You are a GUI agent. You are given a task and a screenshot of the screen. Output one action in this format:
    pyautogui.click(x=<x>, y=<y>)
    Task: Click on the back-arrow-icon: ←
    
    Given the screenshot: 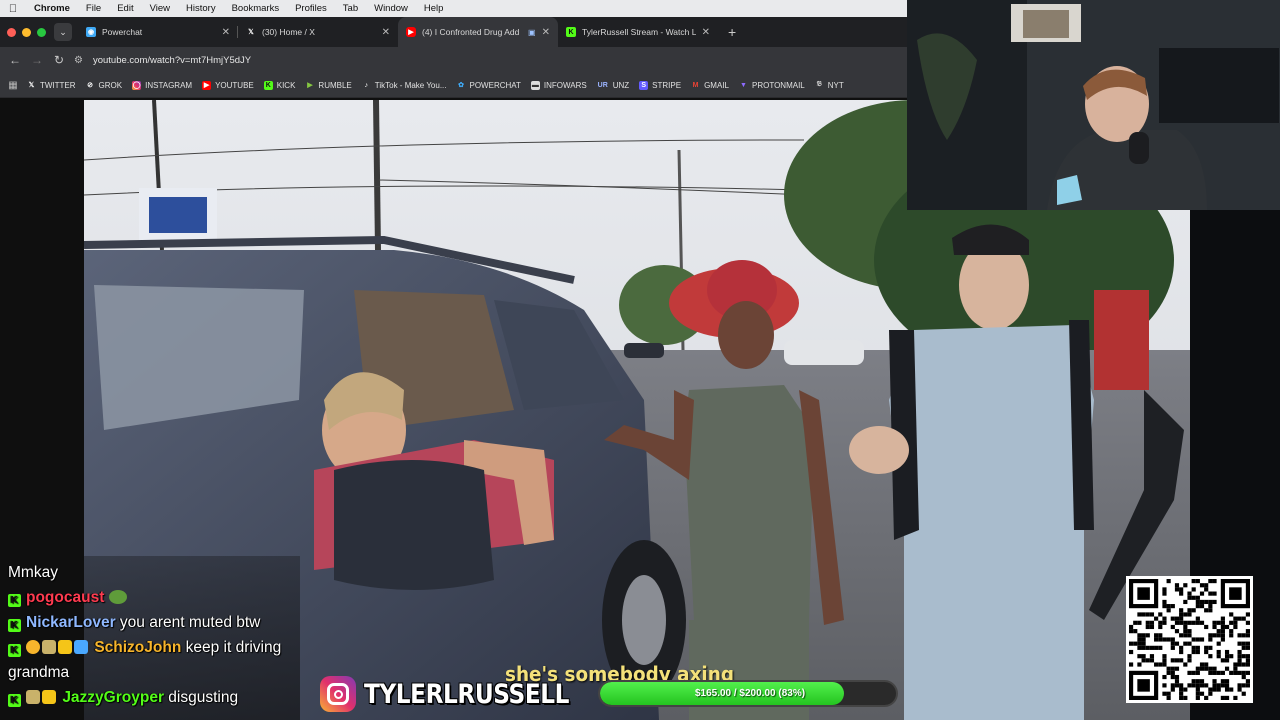 What is the action you would take?
    pyautogui.click(x=15, y=60)
    